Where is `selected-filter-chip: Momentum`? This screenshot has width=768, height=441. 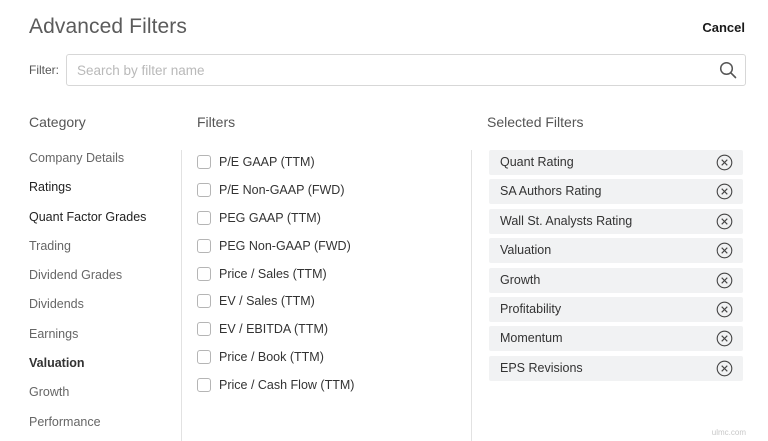 selected-filter-chip: Momentum is located at coordinates (616, 339).